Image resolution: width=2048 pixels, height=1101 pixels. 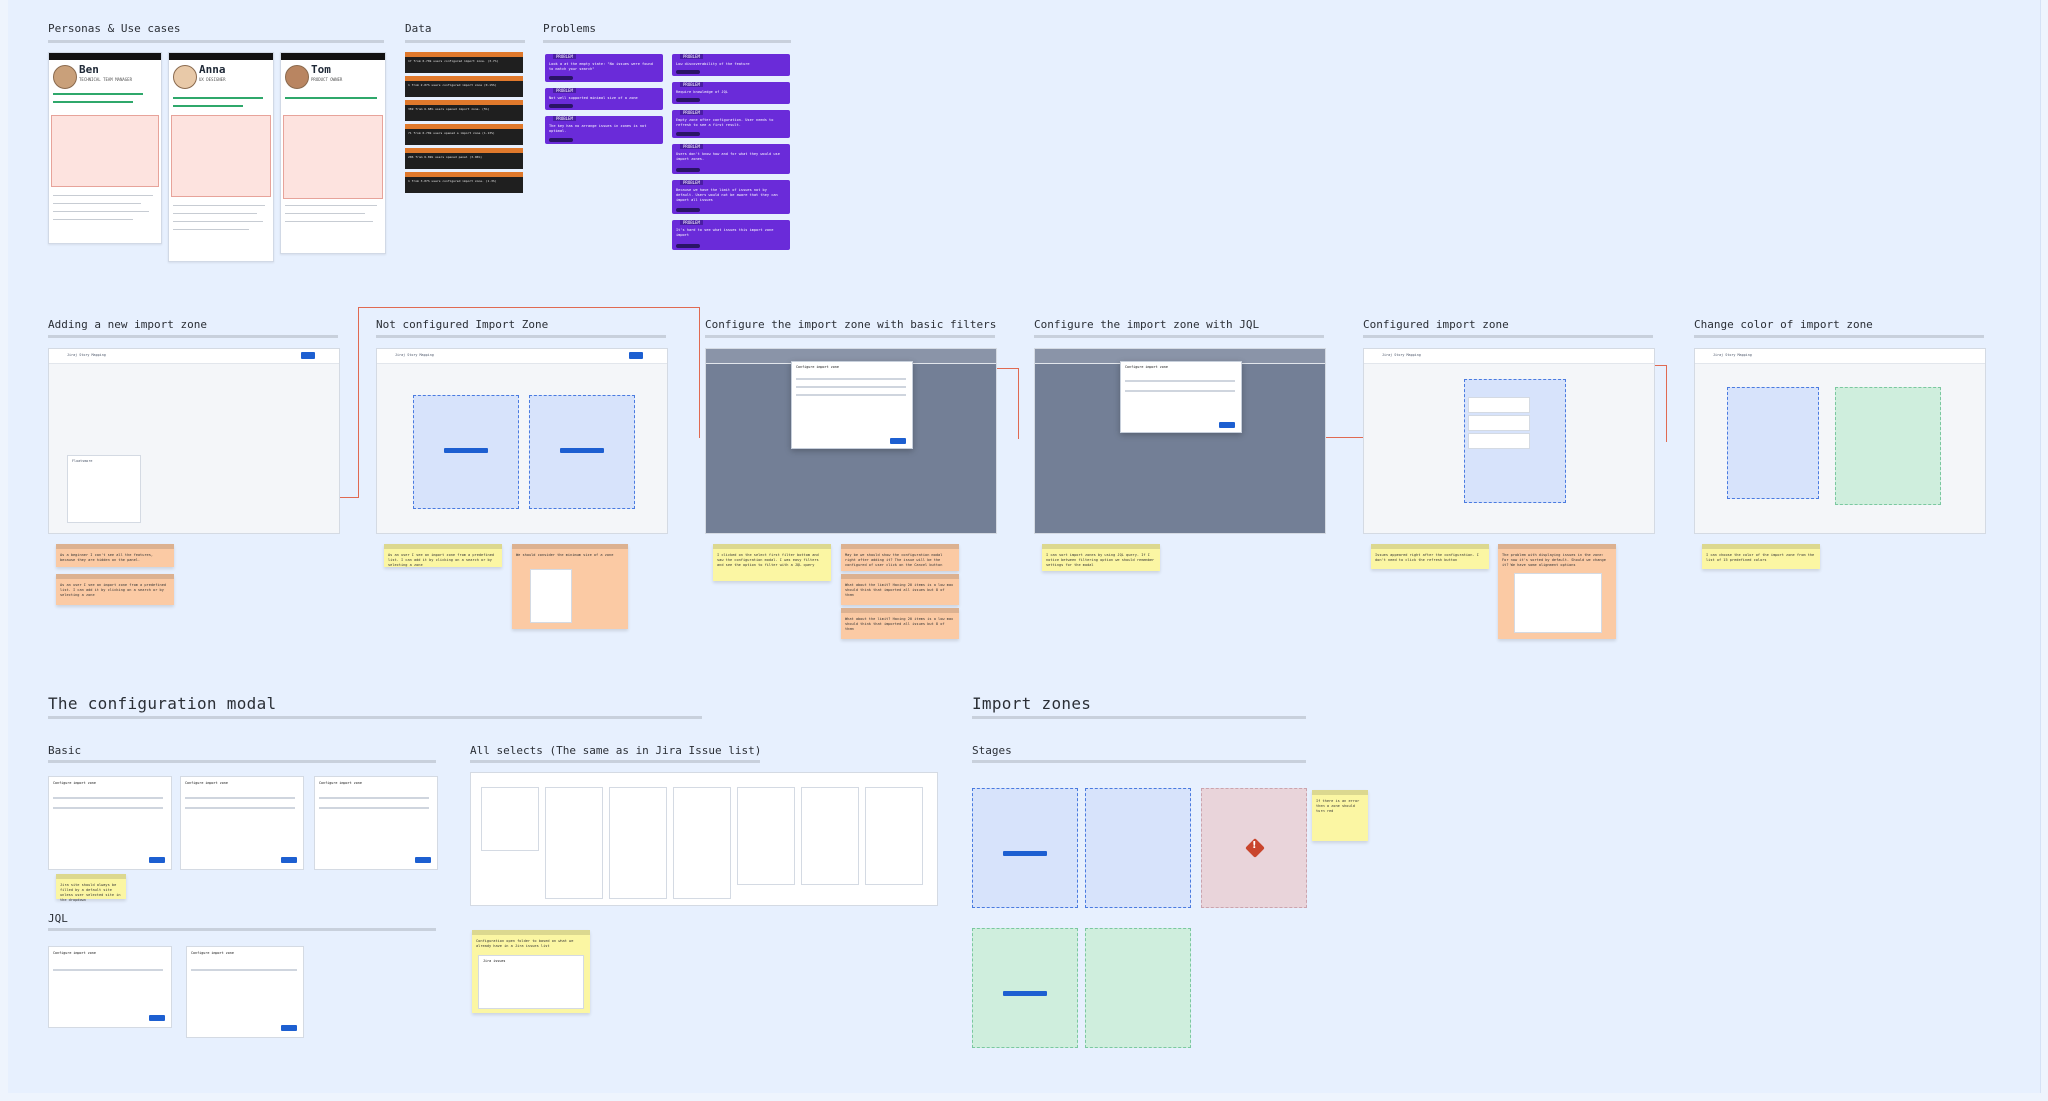 I want to click on floatsmore-panel: Floatsmore, so click(x=104, y=489).